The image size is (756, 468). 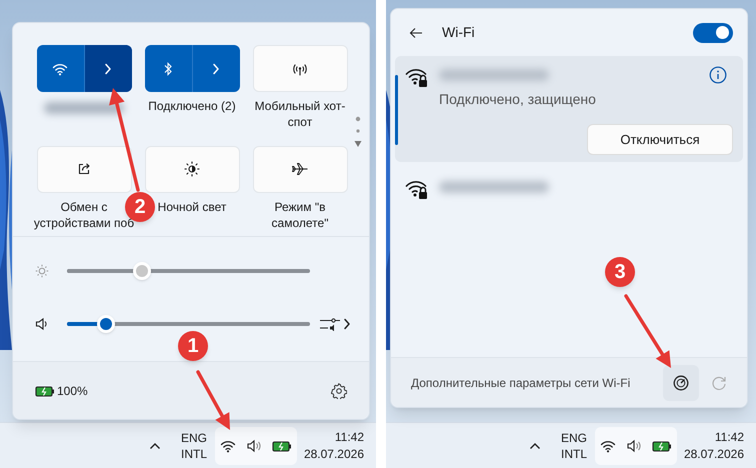 What do you see at coordinates (168, 68) in the screenshot?
I see `bluetooth-icon` at bounding box center [168, 68].